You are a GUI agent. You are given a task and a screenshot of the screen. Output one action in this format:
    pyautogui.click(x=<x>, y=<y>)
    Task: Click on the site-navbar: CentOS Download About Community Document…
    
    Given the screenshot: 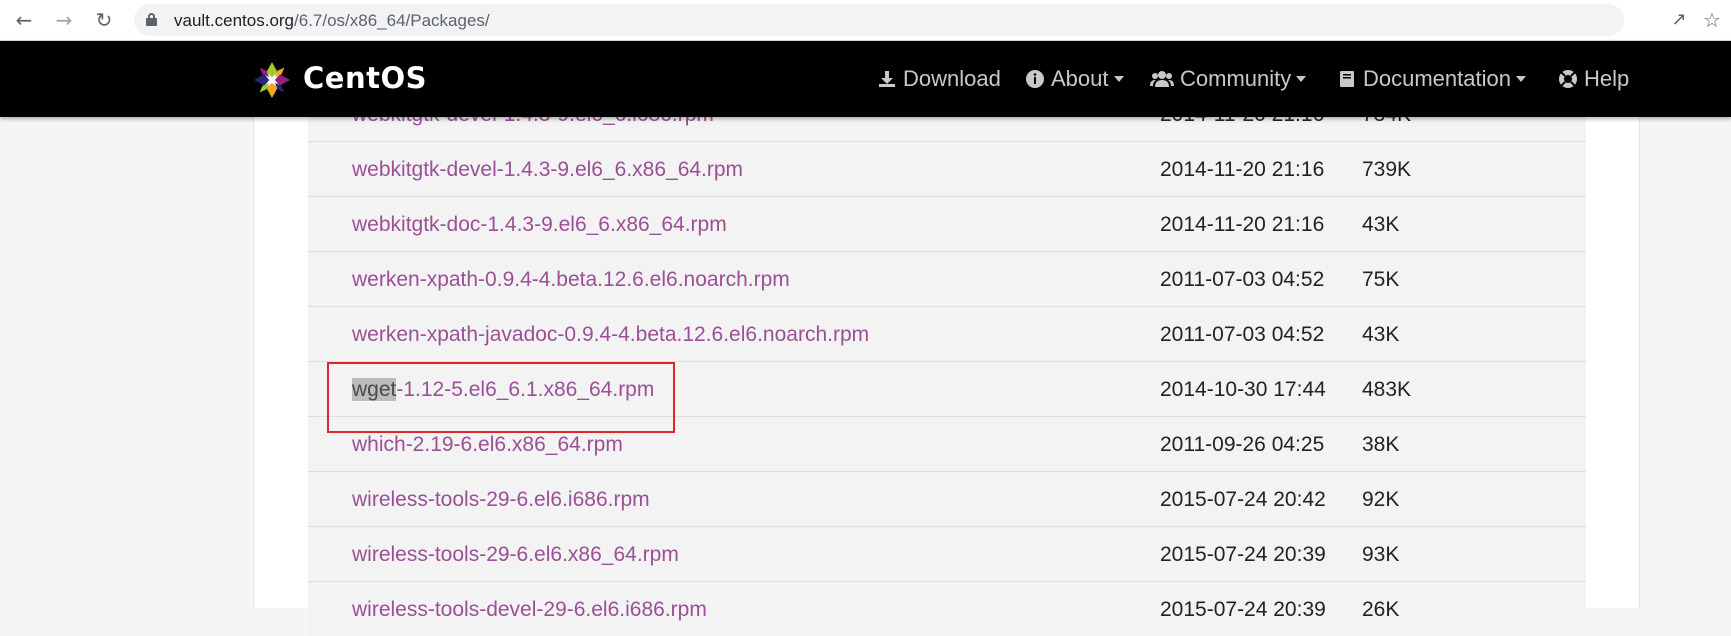 What is the action you would take?
    pyautogui.click(x=865, y=79)
    